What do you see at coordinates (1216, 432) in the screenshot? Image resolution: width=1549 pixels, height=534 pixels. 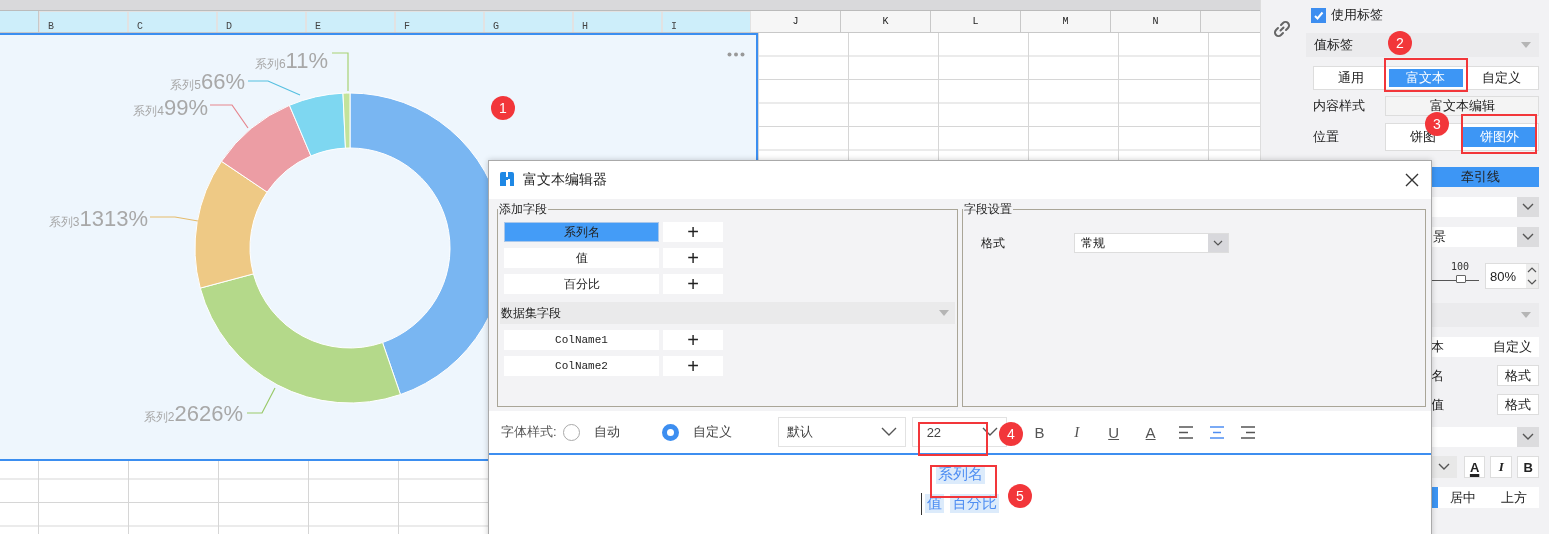 I see `align-center-icon` at bounding box center [1216, 432].